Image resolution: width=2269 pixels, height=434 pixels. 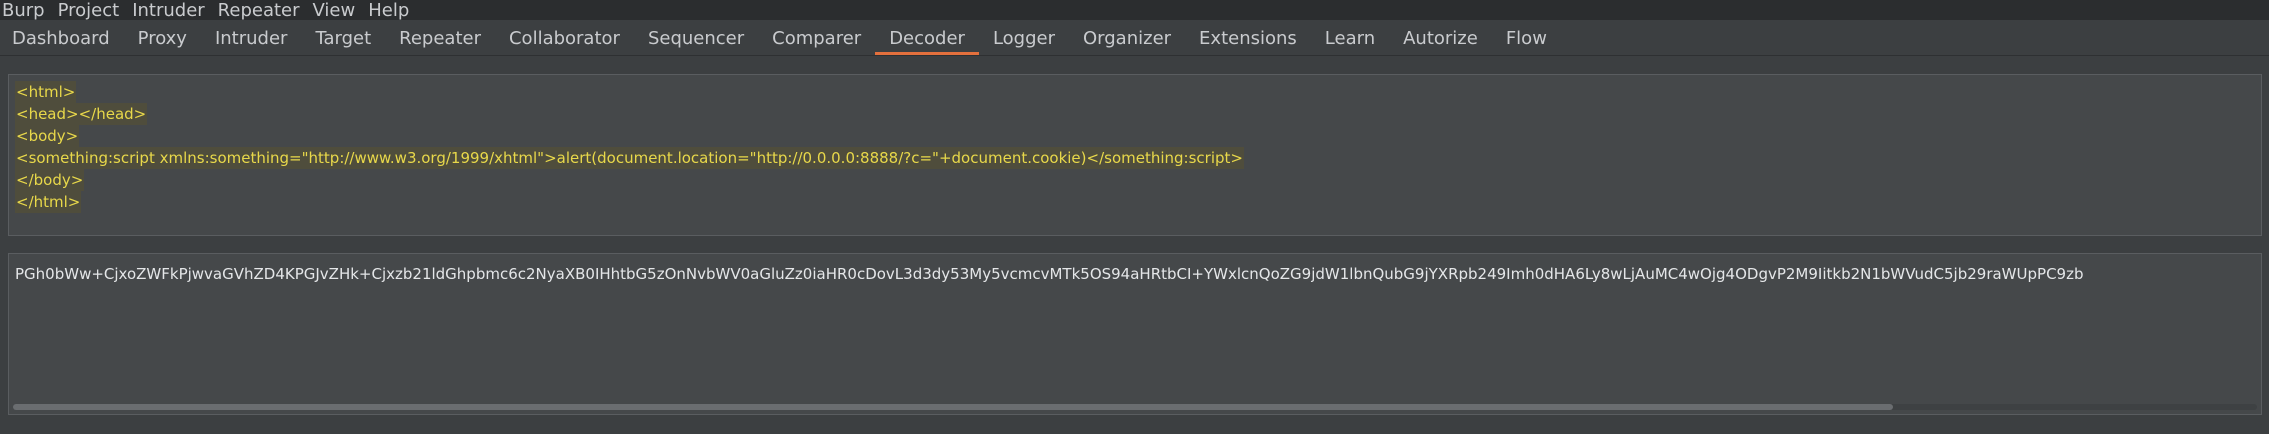 What do you see at coordinates (251, 37) in the screenshot?
I see `tab-intruder: Intruder` at bounding box center [251, 37].